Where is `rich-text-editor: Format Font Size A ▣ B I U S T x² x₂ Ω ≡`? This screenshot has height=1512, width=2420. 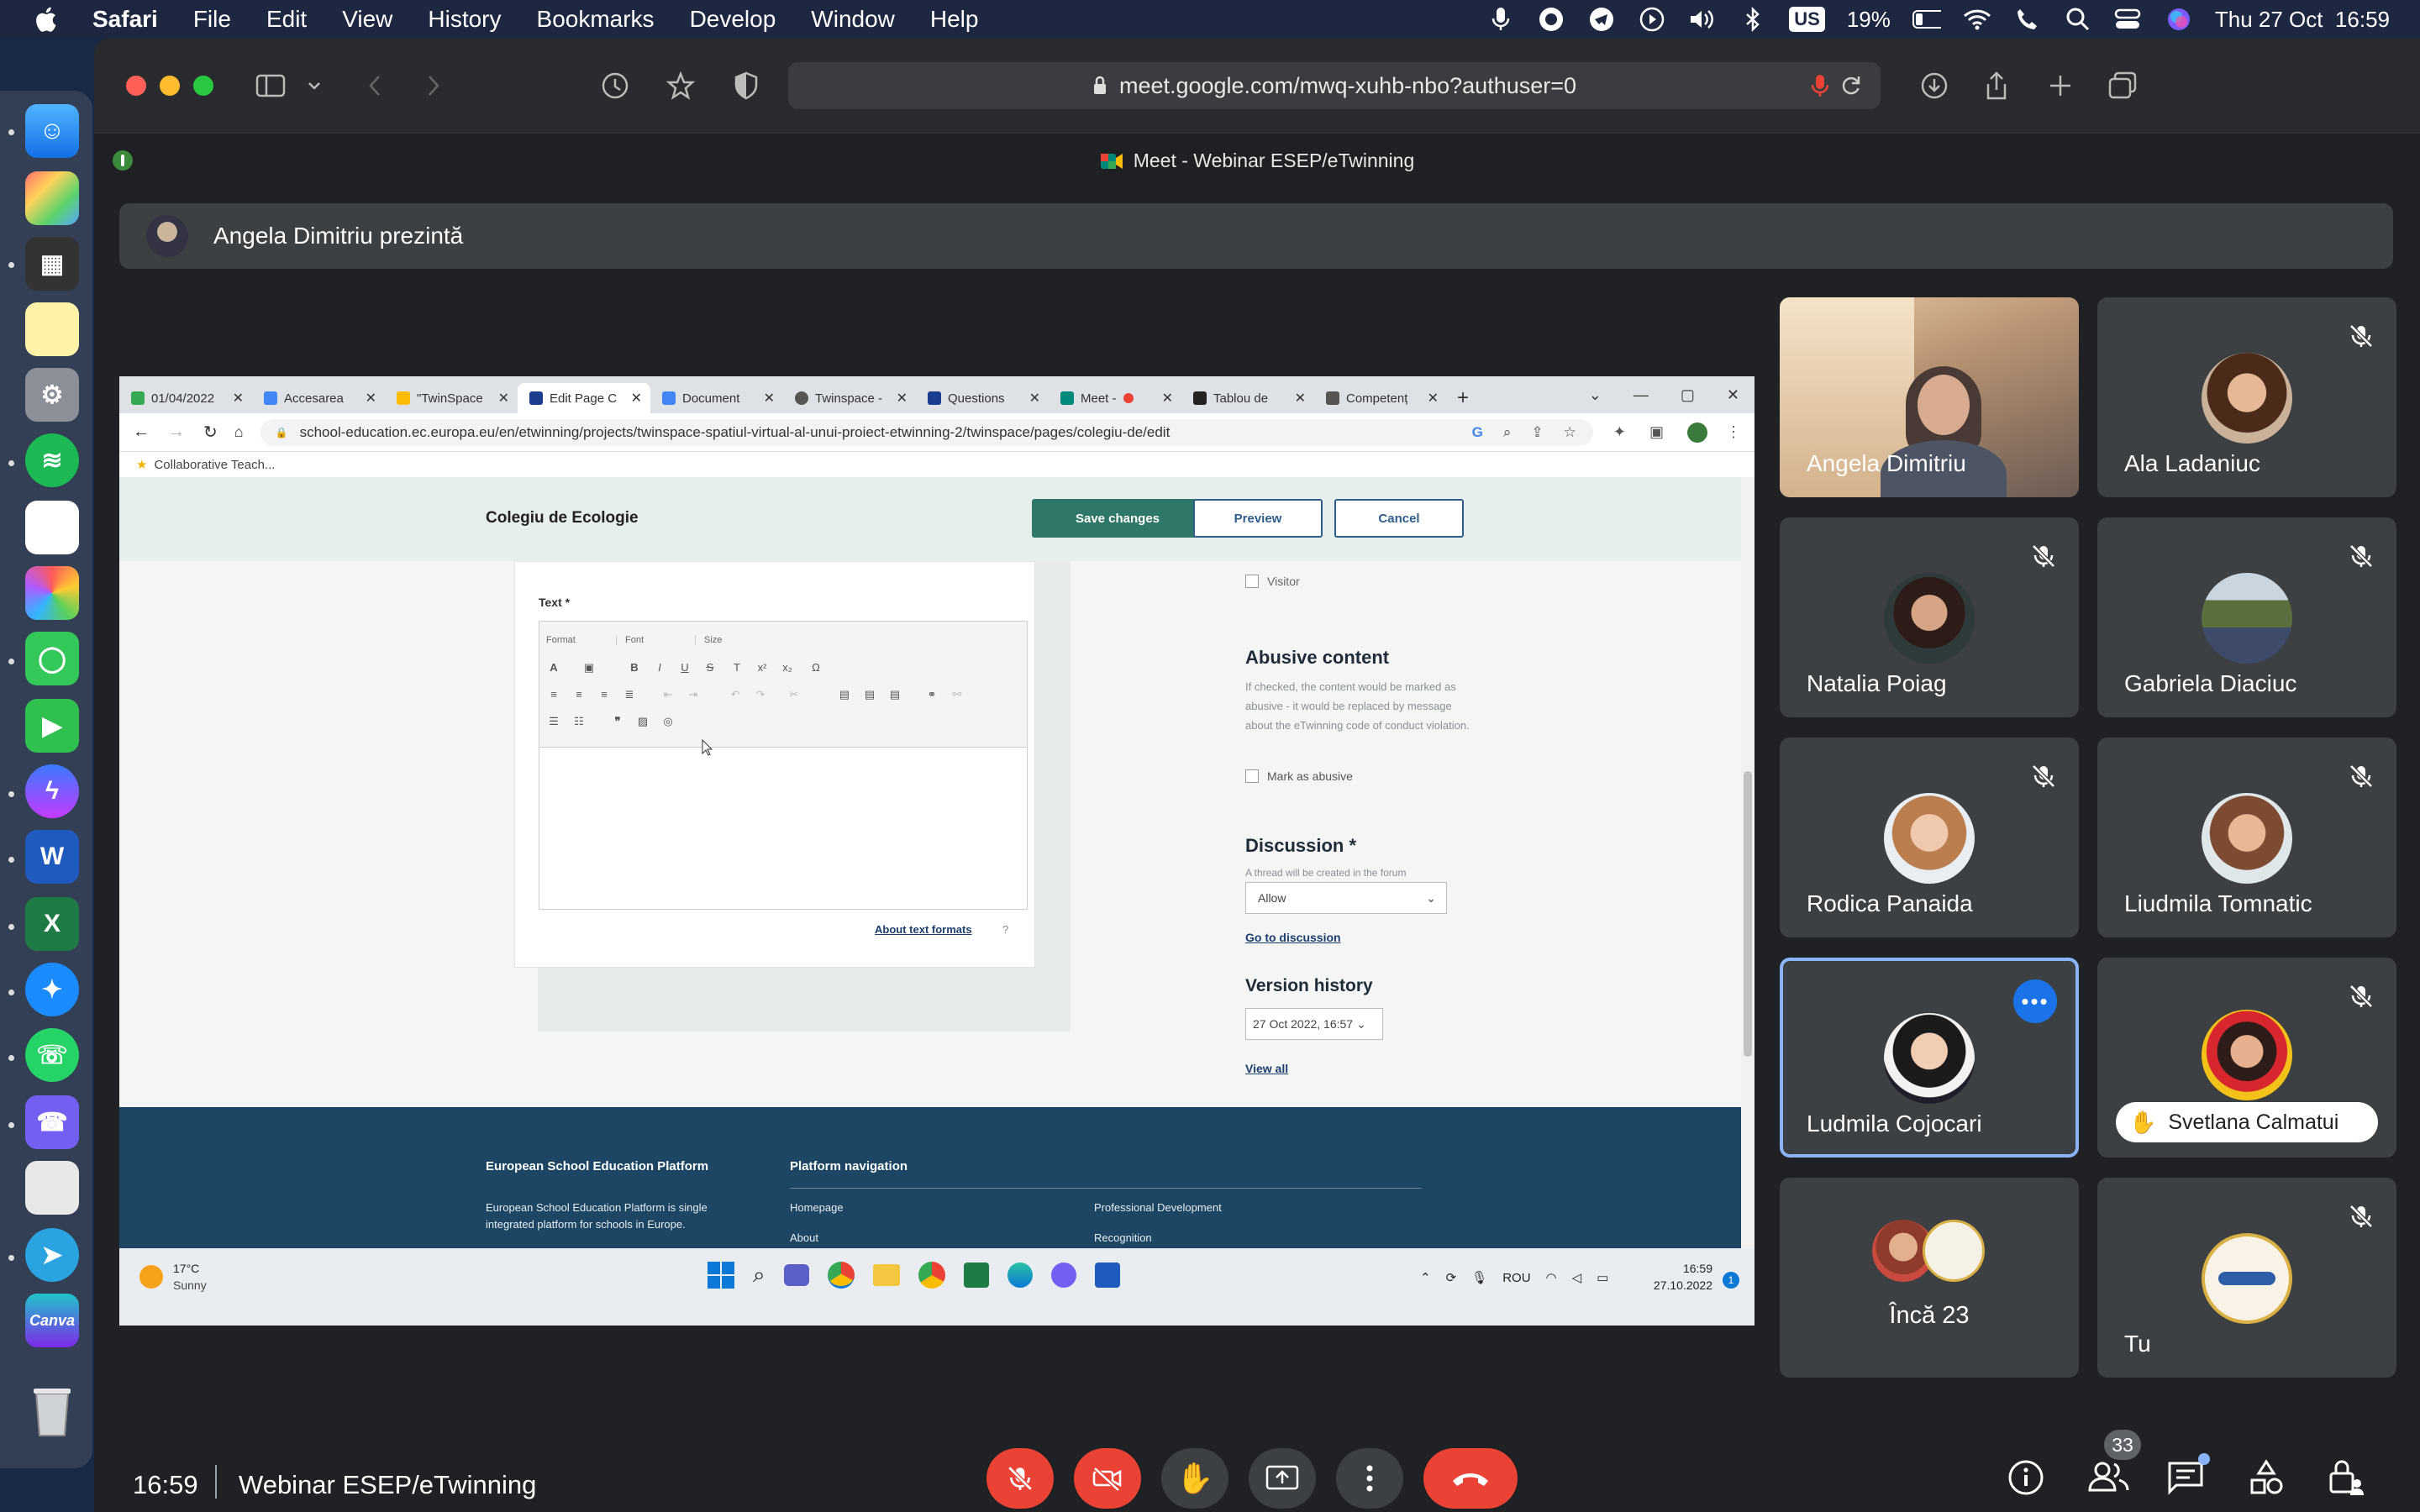 rich-text-editor: Format Font Size A ▣ B I U S T x² x₂ Ω ≡ is located at coordinates (783, 765).